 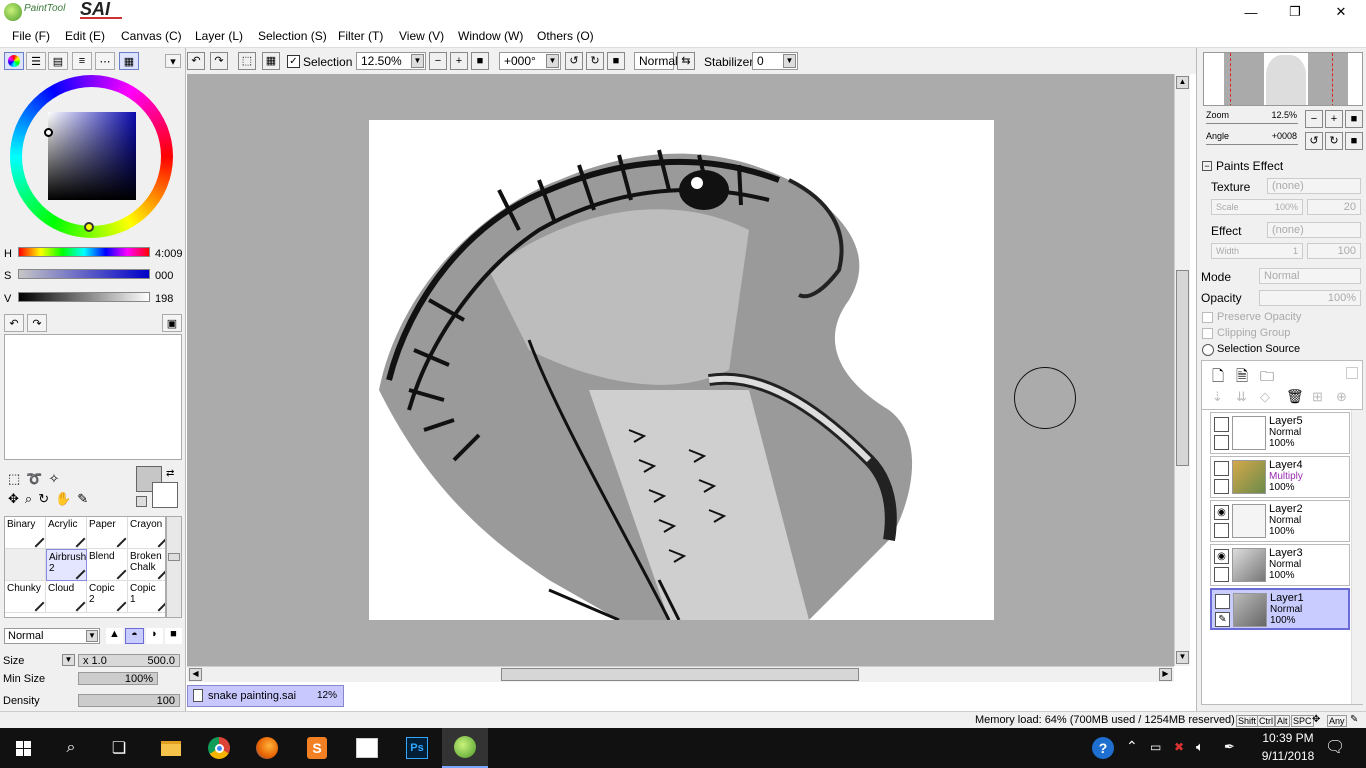 What do you see at coordinates (25, 533) in the screenshot?
I see `brush-binary: Binary` at bounding box center [25, 533].